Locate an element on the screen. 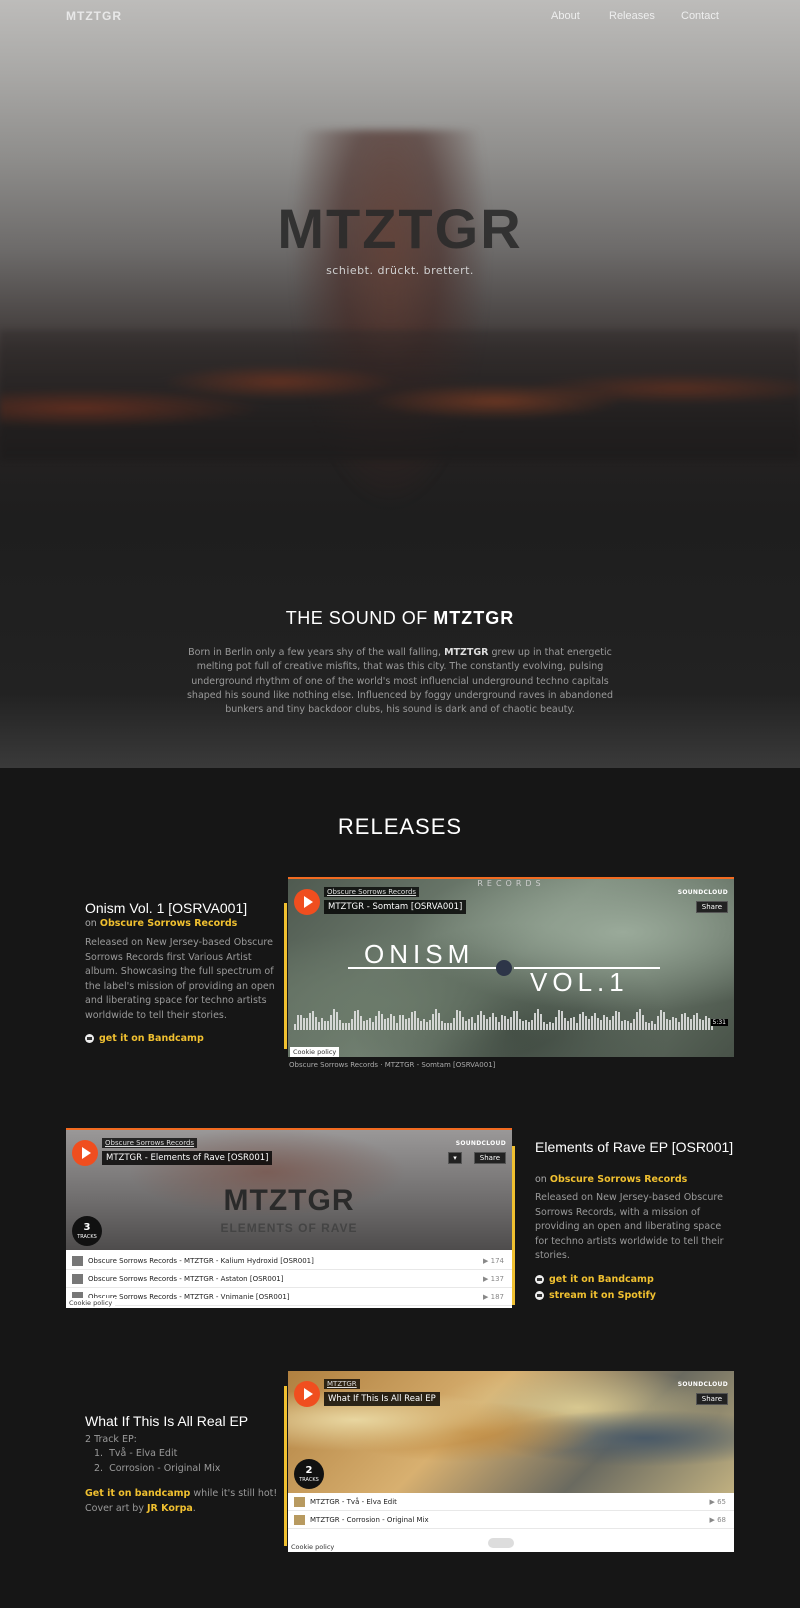 The width and height of the screenshot is (800, 1608). release-title: Elements of Rave EP [OSR001] is located at coordinates (634, 1147).